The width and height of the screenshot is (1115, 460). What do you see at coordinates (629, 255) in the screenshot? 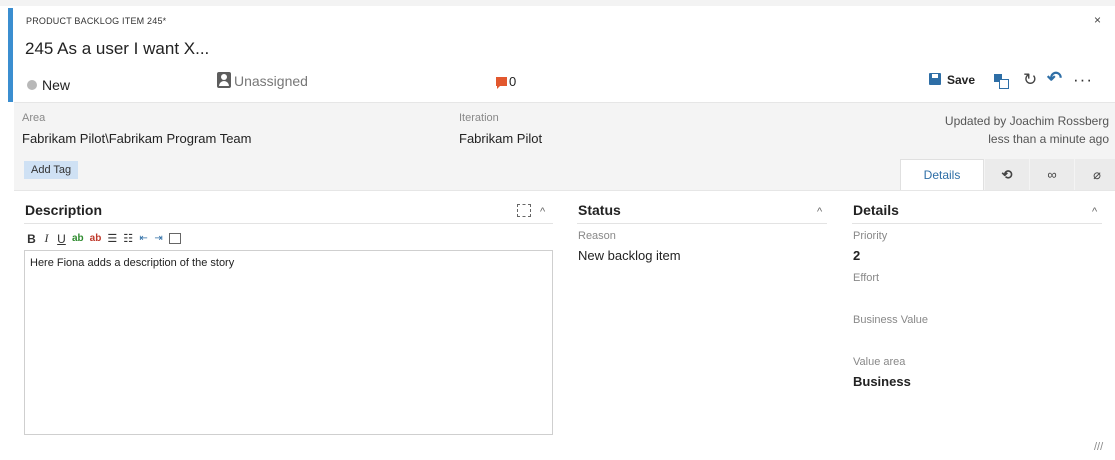
I see `reason-field: New backlog item` at bounding box center [629, 255].